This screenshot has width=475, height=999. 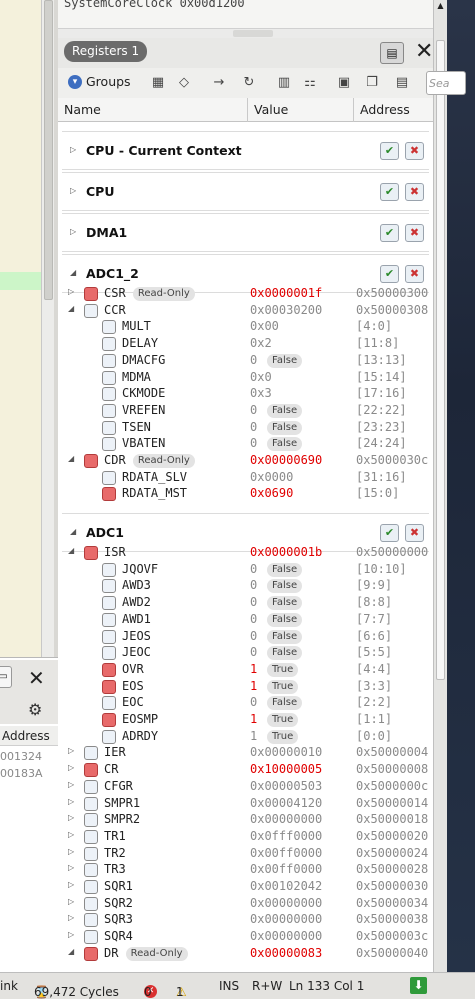 I want to click on register-row-tr3: ▷ TR3 0x00ff0000 0x50000028, so click(x=245, y=870).